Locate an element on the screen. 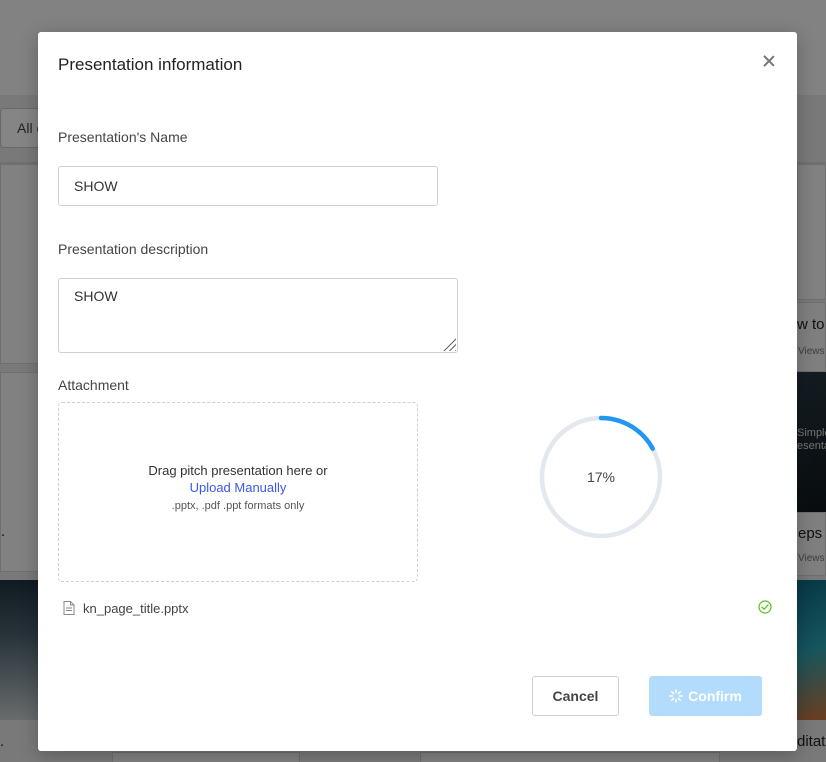 This screenshot has height=762, width=826. cancel-button-label: Cancel is located at coordinates (575, 696).